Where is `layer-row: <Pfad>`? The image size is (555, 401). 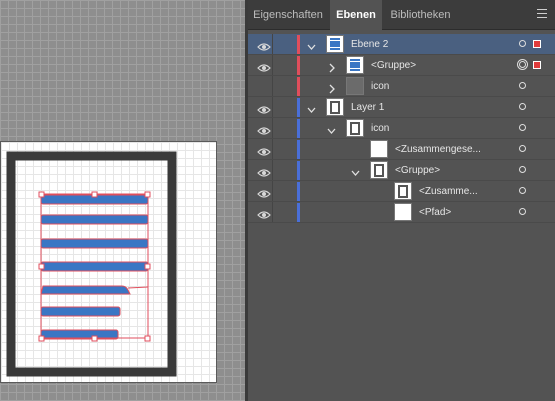
layer-row: <Pfad> is located at coordinates (401, 212).